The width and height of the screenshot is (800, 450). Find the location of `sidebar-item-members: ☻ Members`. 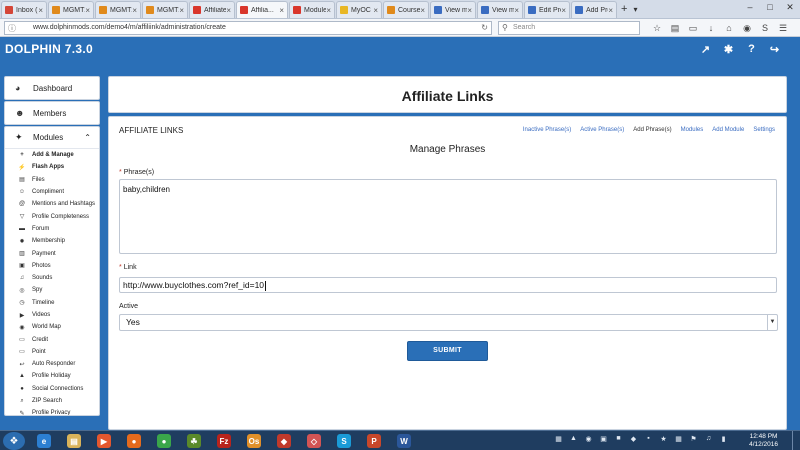

sidebar-item-members: ☻ Members is located at coordinates (52, 113).